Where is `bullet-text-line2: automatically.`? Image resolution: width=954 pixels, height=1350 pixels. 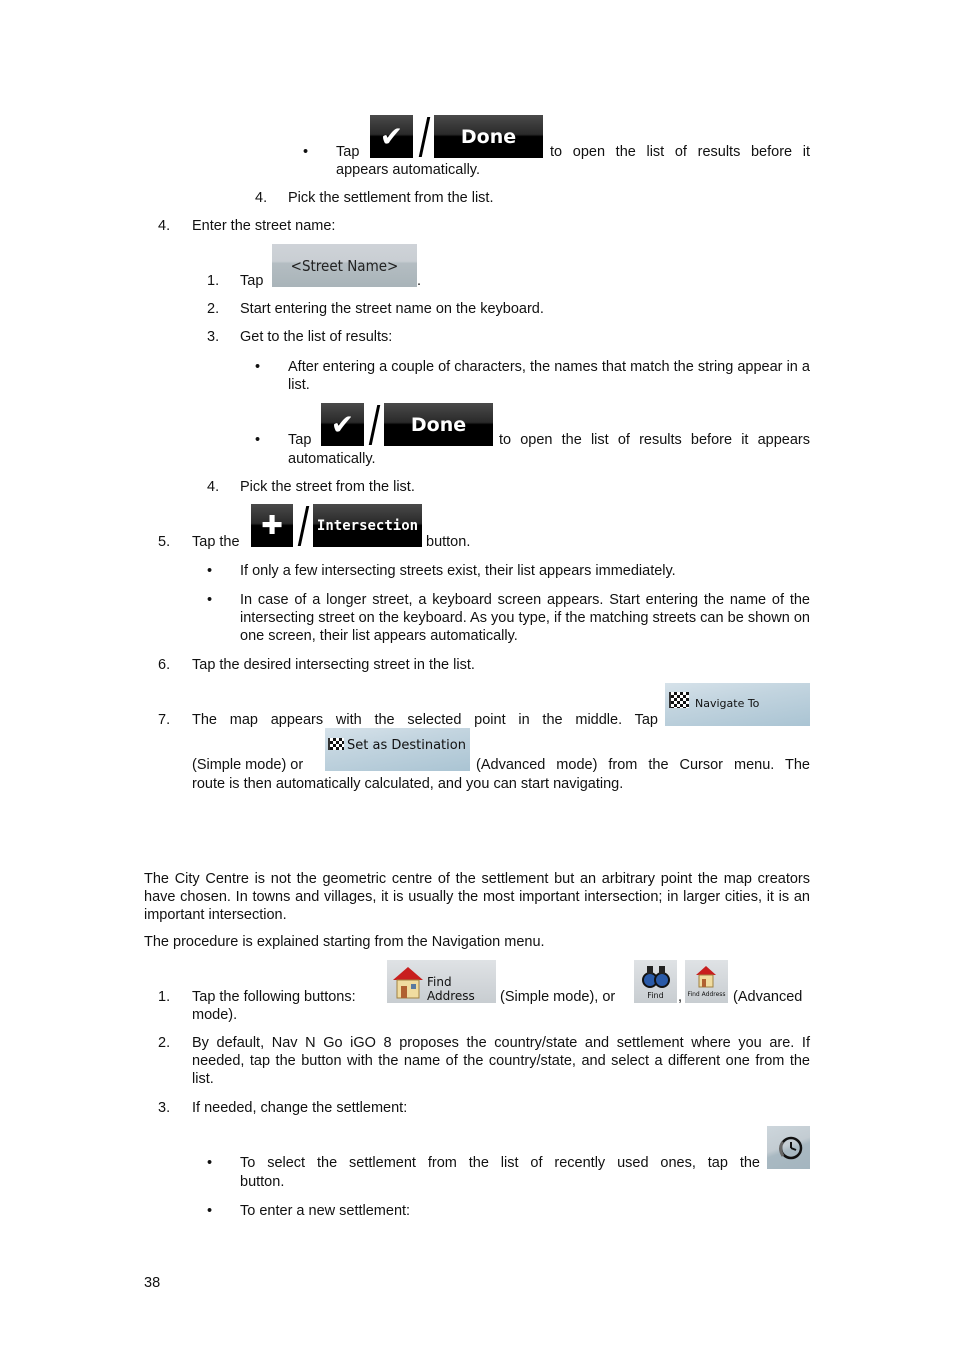
bullet-text-line2: automatically. is located at coordinates (332, 459).